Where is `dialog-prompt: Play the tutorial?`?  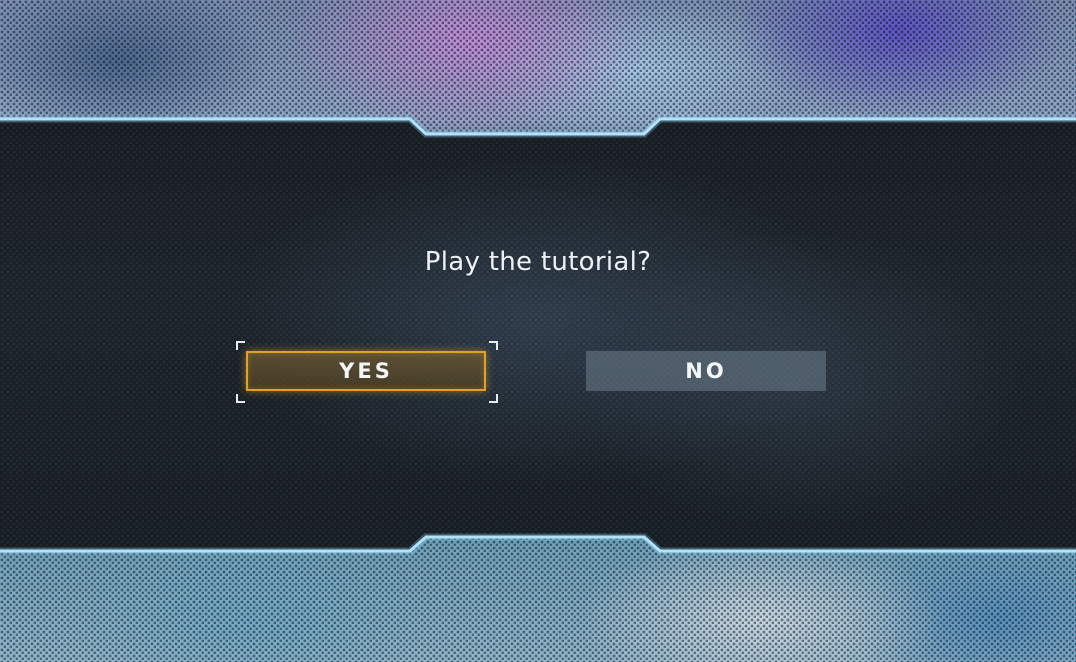
dialog-prompt: Play the tutorial? is located at coordinates (538, 262).